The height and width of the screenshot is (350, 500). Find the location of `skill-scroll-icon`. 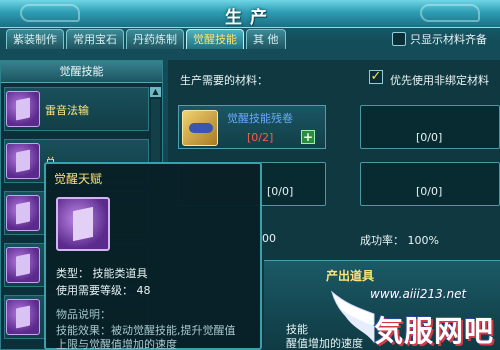

skill-scroll-icon is located at coordinates (200, 128).